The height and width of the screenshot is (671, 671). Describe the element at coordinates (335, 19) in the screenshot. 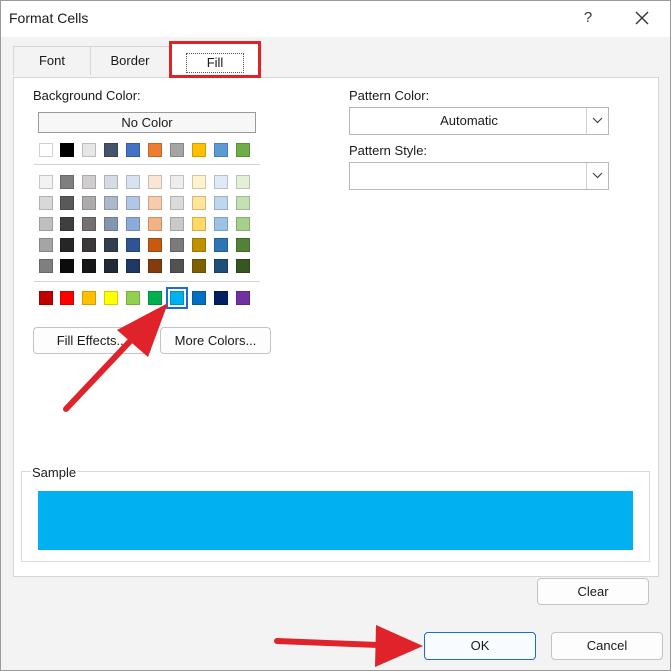

I see `title-bar: Format Cells ?` at that location.